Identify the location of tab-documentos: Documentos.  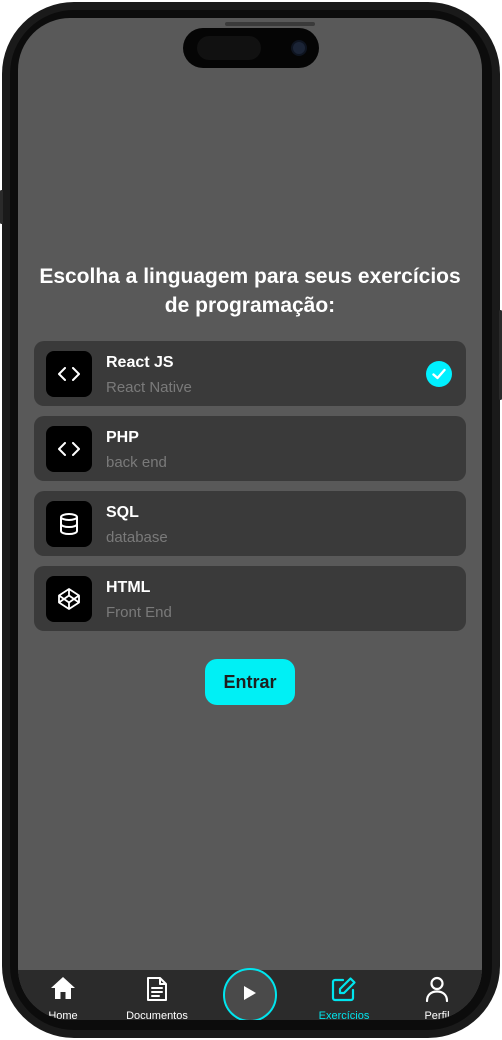
(157, 995).